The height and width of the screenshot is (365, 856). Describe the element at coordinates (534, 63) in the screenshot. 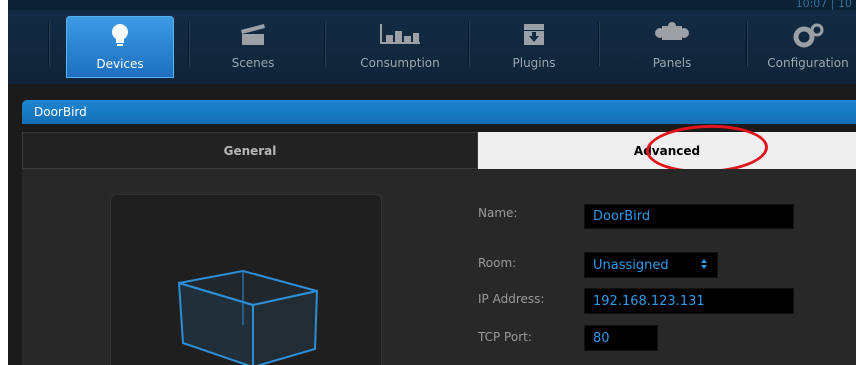

I see `nav-label: Plugins` at that location.